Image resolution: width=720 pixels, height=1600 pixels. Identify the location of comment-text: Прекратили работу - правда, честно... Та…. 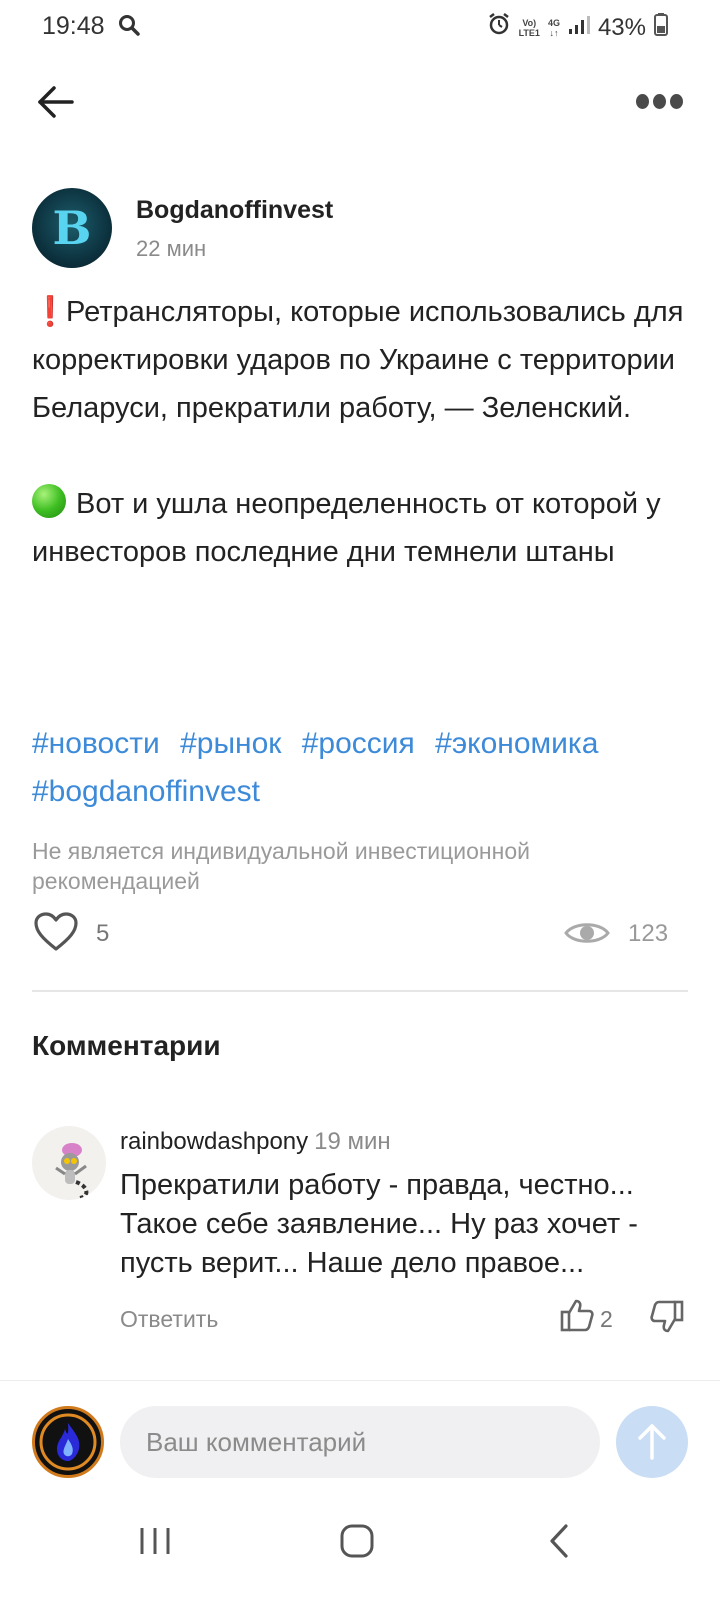
(379, 1224).